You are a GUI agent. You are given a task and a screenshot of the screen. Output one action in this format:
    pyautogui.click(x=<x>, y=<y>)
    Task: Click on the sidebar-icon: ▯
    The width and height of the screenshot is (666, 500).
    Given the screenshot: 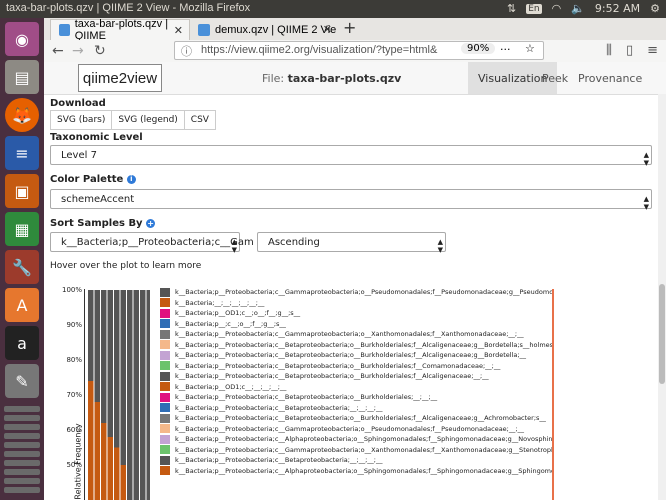 What is the action you would take?
    pyautogui.click(x=629, y=50)
    